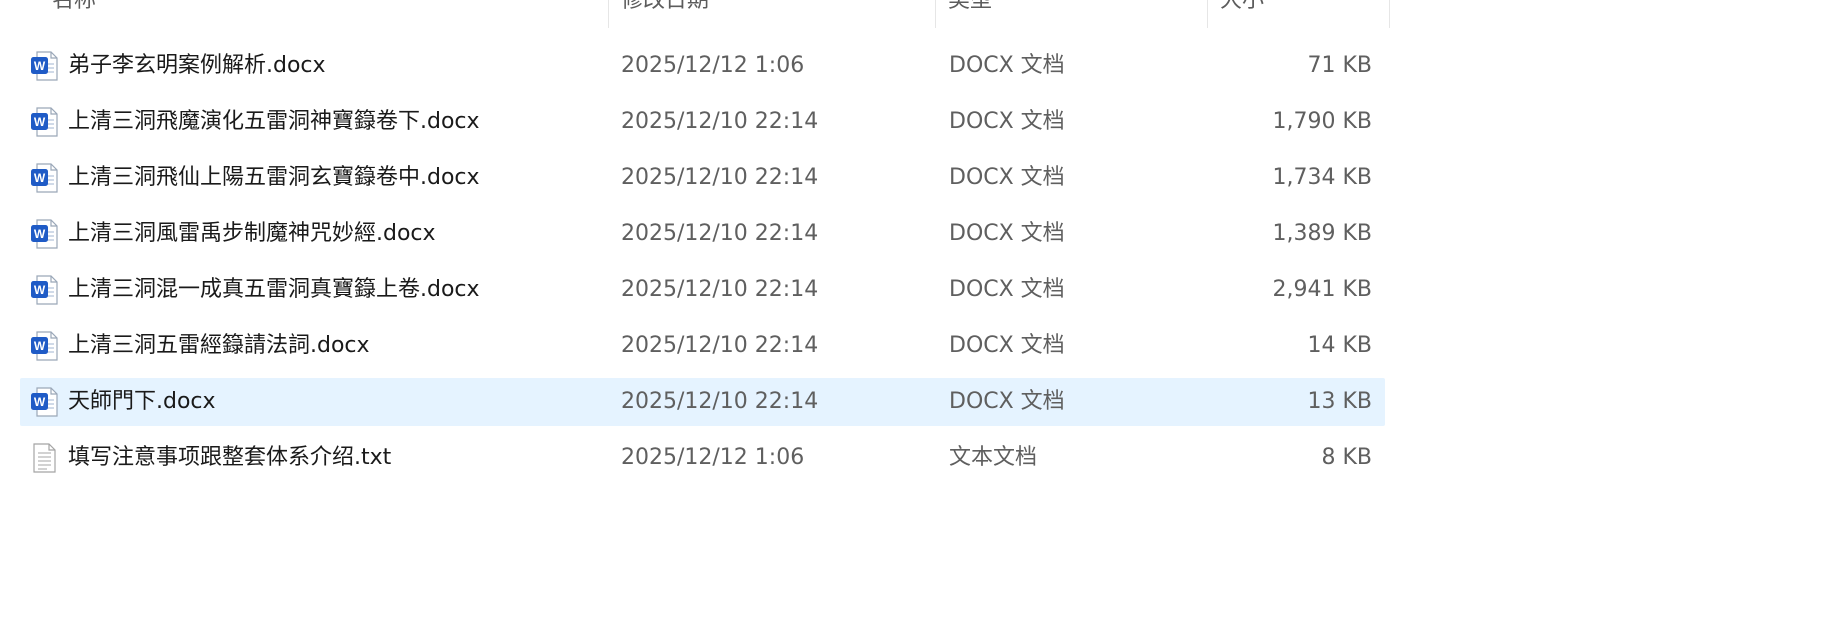  What do you see at coordinates (44, 458) in the screenshot?
I see `text-doc-icon` at bounding box center [44, 458].